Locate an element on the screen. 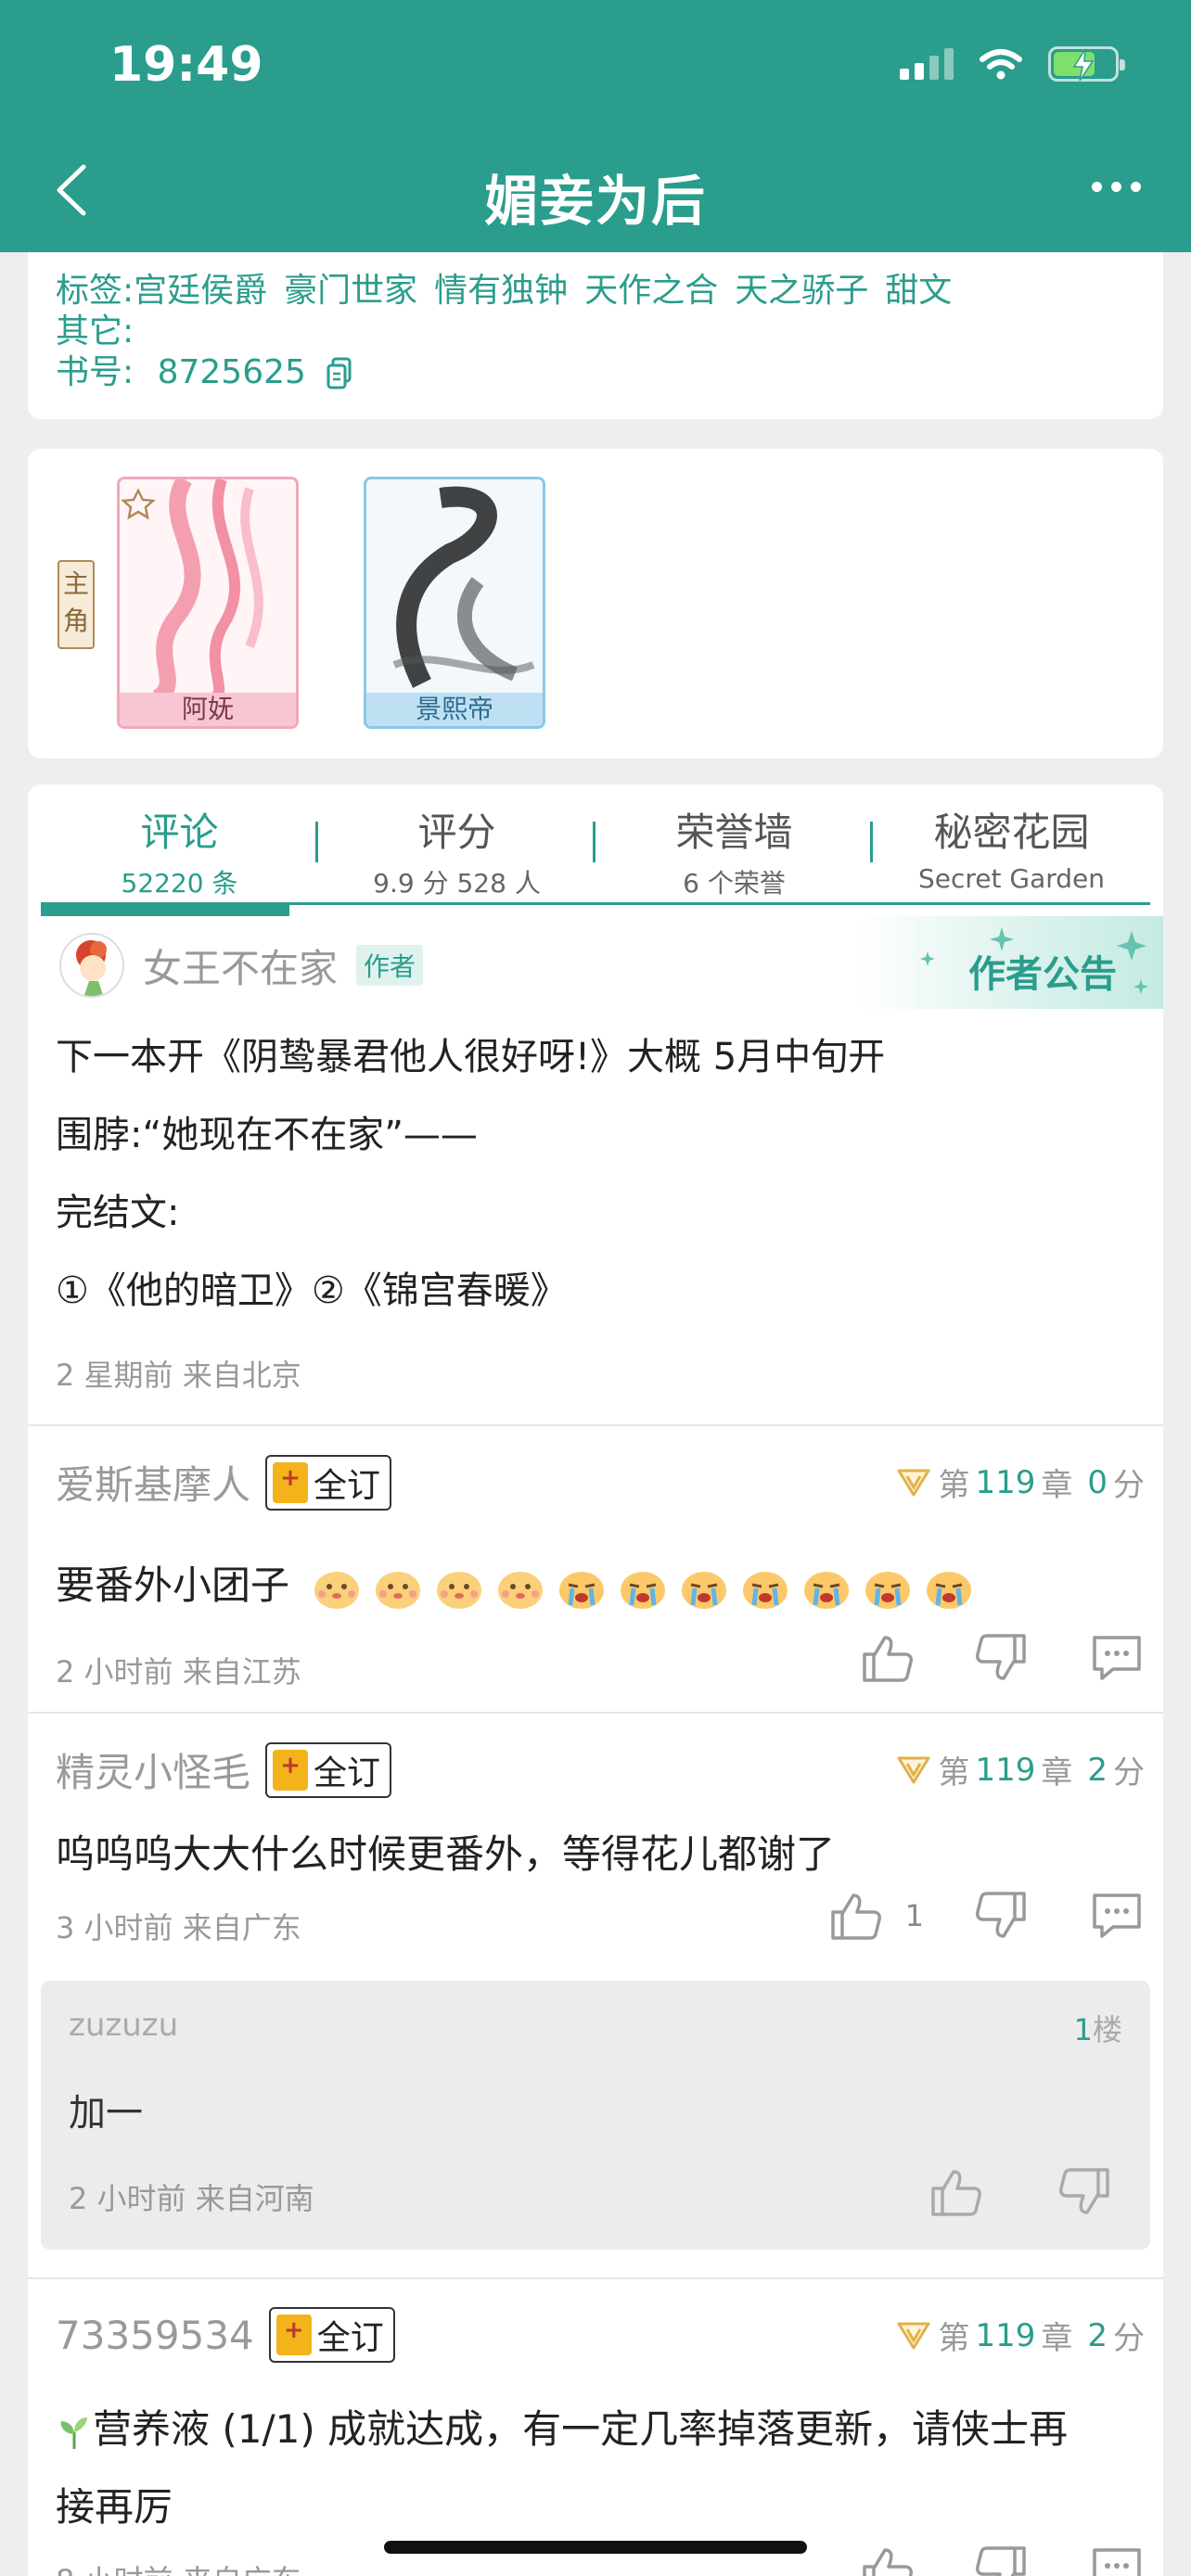 This screenshot has width=1191, height=2576. tab-ratings: 评分 9.9 分 528 人 is located at coordinates (457, 843).